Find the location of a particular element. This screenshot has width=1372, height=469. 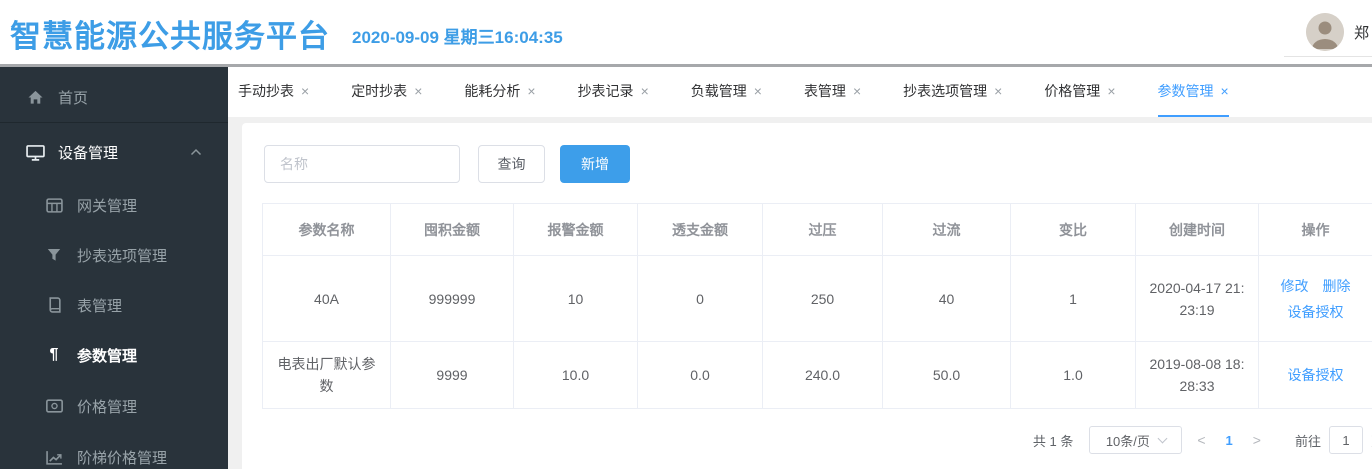

col-header-overvoltage: 过压 is located at coordinates (823, 230).